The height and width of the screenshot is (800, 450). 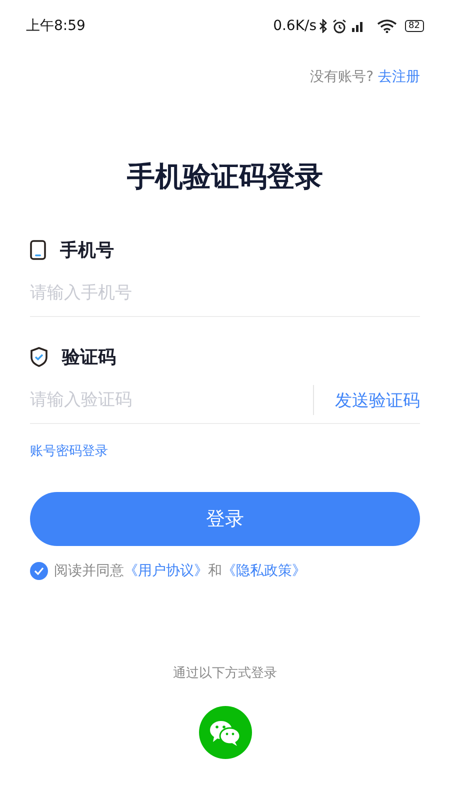 What do you see at coordinates (87, 250) in the screenshot?
I see `field-label: 手机号` at bounding box center [87, 250].